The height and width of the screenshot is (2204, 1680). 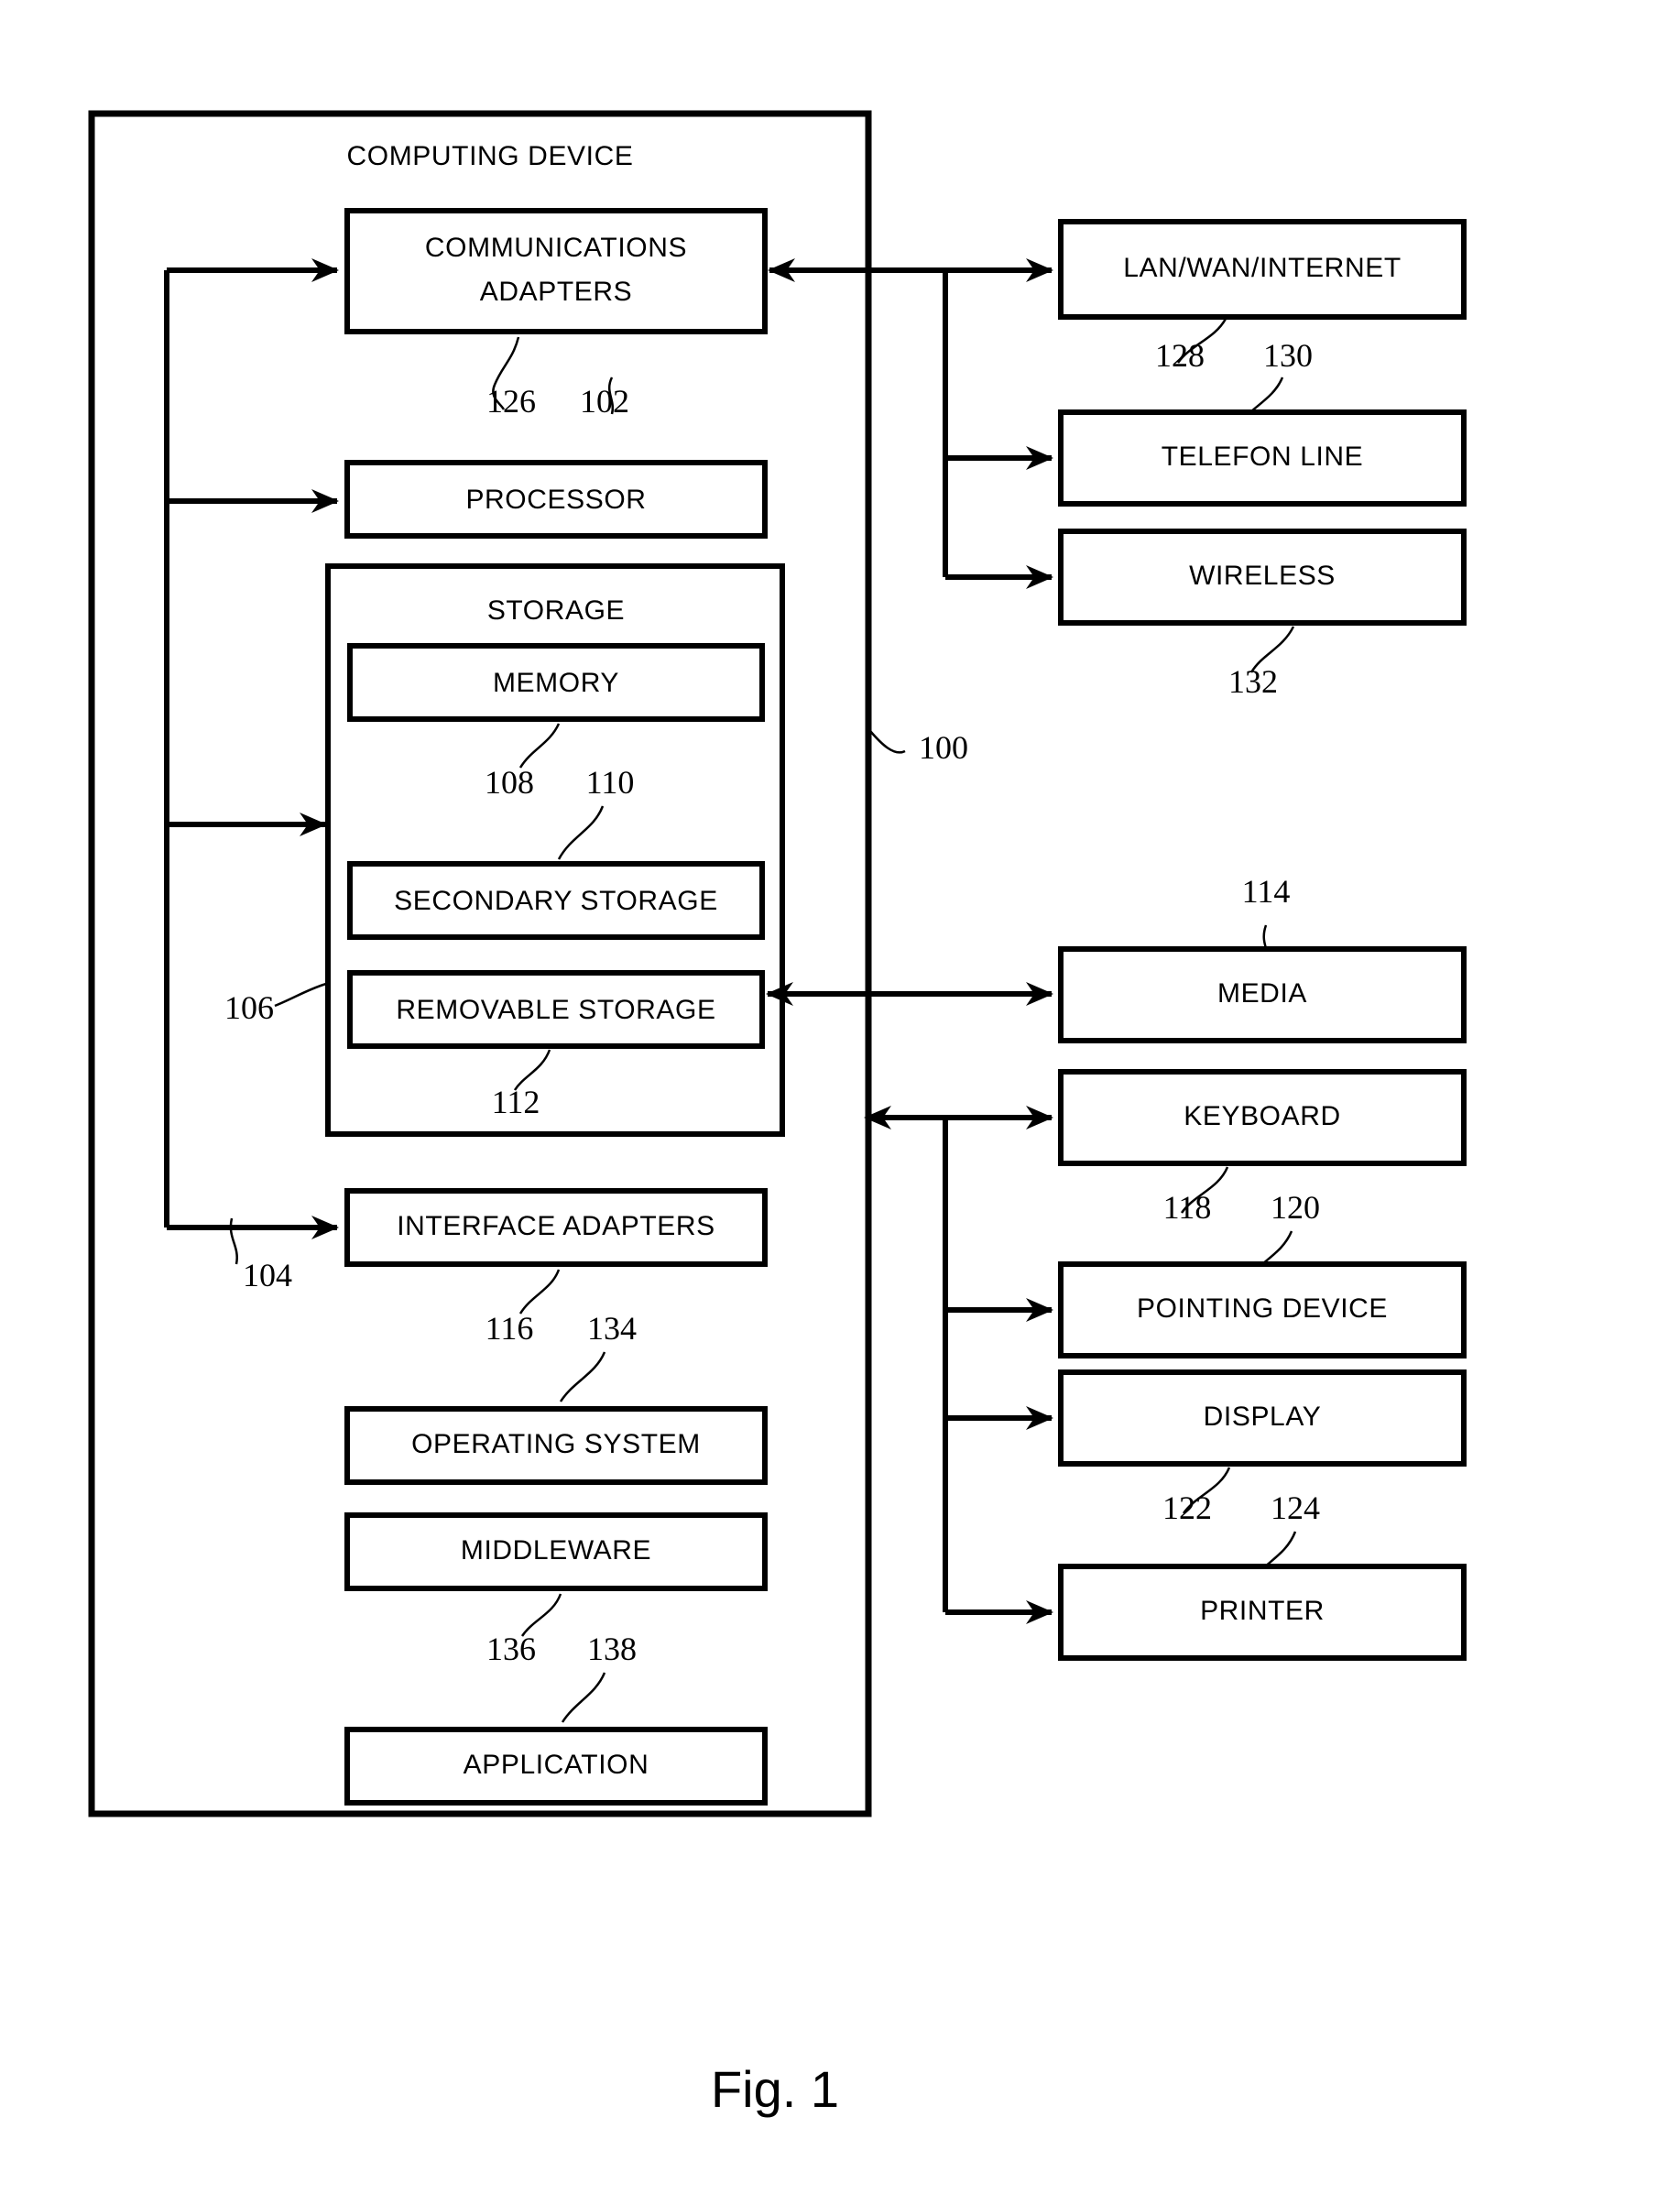 I want to click on ref-110: 110, so click(x=610, y=782).